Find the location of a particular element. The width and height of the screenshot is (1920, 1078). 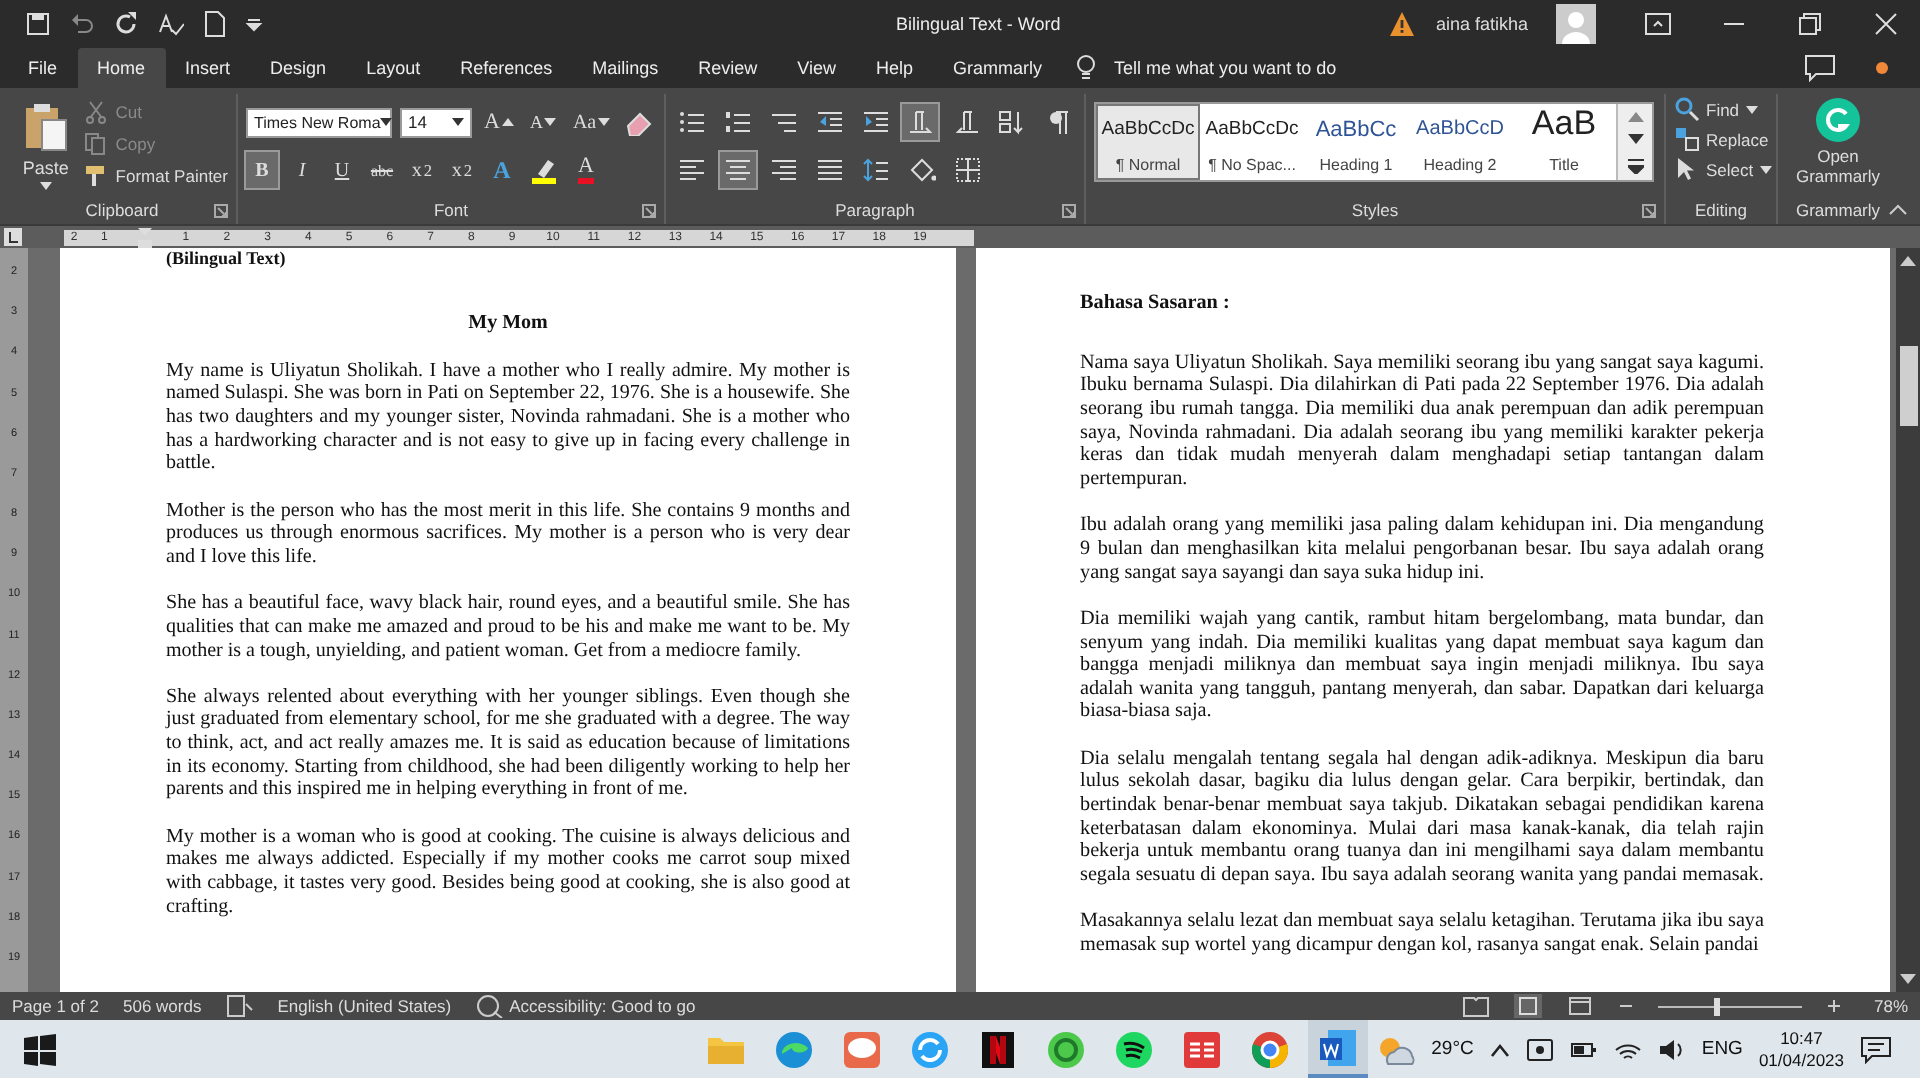

page-header-text: (Bilingual Text) is located at coordinates (227, 258).